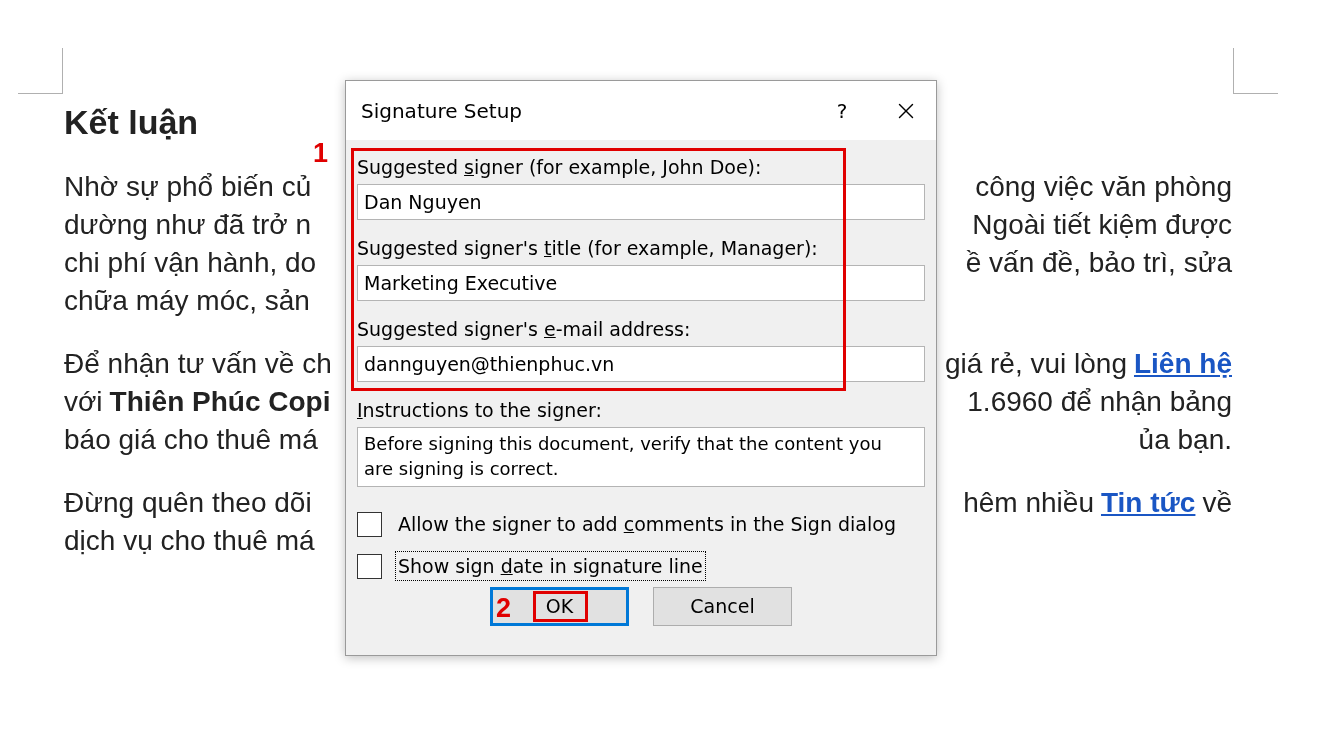 This screenshot has height=754, width=1319. What do you see at coordinates (198, 364) in the screenshot?
I see `body-text-fragment: Để nhận tư vấn về ch` at bounding box center [198, 364].